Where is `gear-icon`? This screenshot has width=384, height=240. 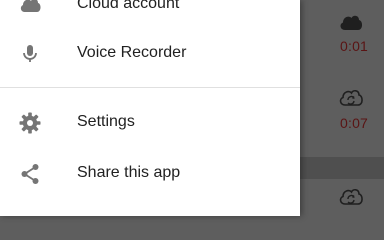
gear-icon is located at coordinates (30, 123).